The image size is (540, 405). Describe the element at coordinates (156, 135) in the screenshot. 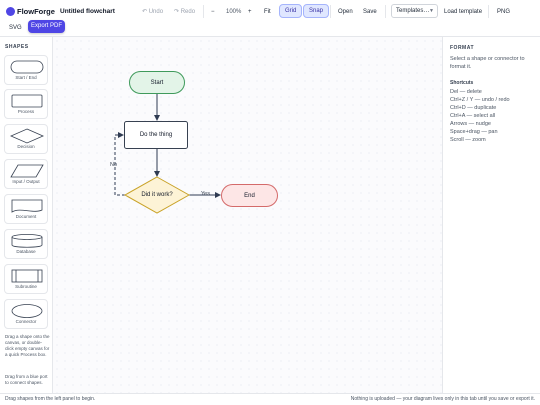

I see `node-process-label: Do the thing` at that location.